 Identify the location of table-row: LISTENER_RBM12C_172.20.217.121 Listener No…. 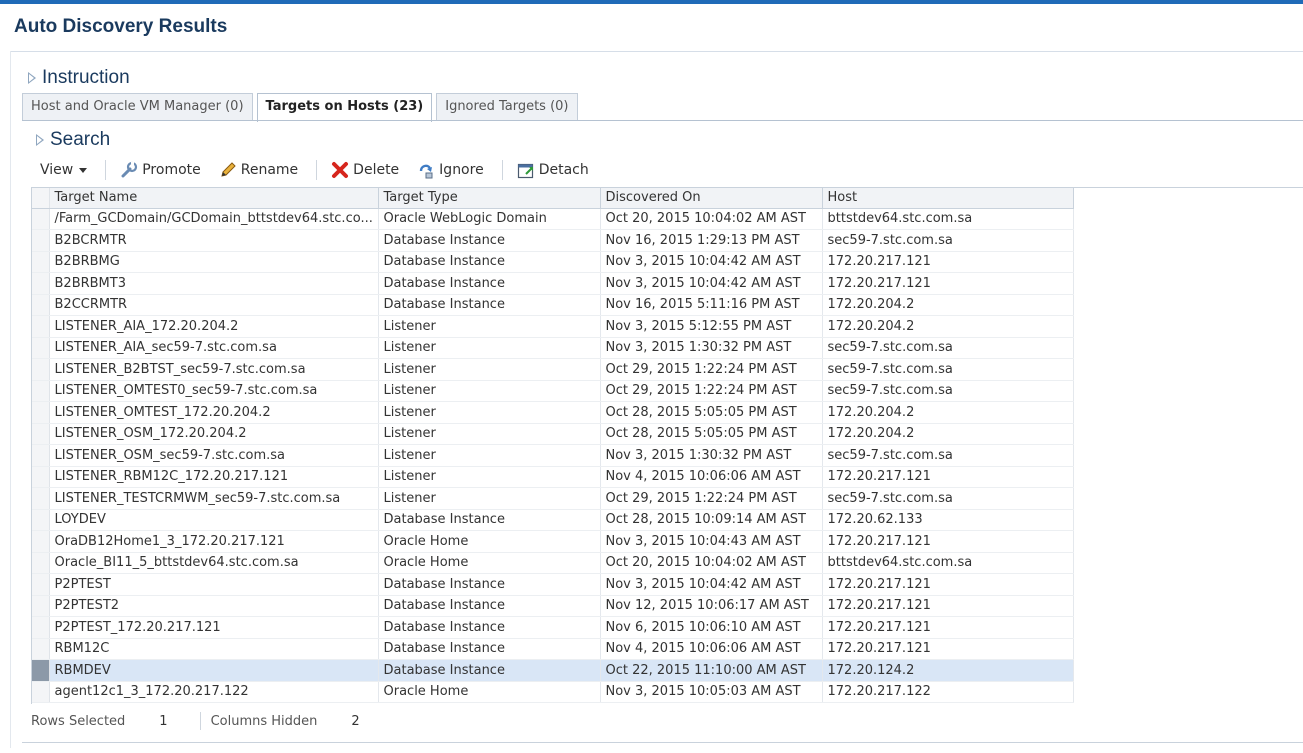
(553, 477).